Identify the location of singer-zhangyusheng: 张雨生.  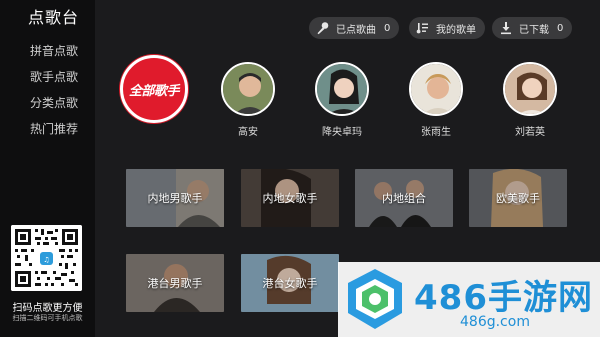
(436, 100).